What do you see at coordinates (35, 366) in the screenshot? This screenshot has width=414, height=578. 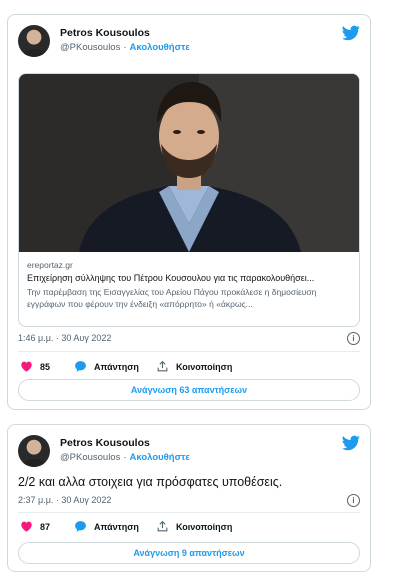 I see `like-button: 85` at bounding box center [35, 366].